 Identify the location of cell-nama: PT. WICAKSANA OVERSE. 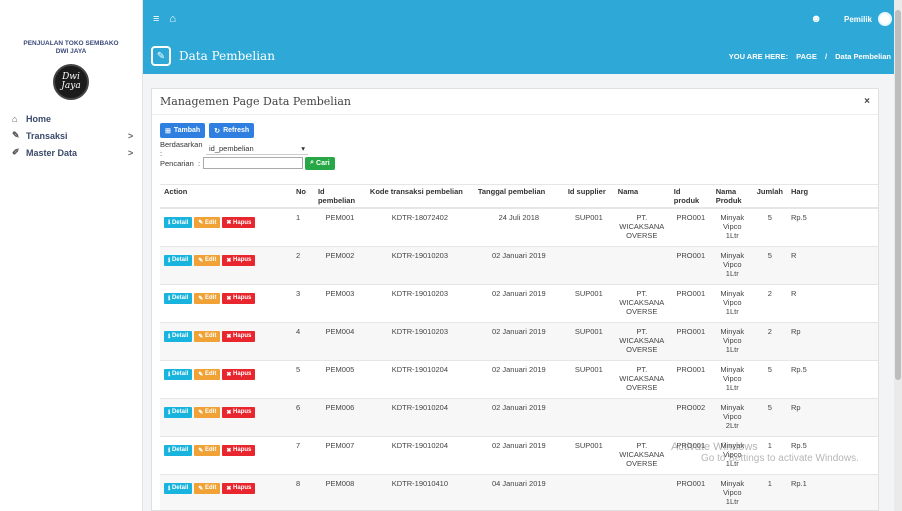
(641, 302).